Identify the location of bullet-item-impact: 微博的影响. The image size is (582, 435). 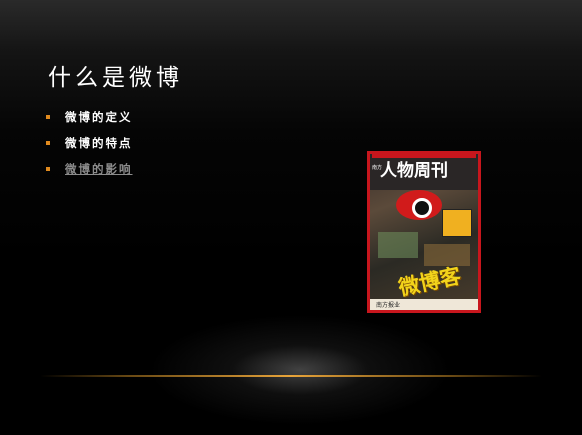
(89, 169).